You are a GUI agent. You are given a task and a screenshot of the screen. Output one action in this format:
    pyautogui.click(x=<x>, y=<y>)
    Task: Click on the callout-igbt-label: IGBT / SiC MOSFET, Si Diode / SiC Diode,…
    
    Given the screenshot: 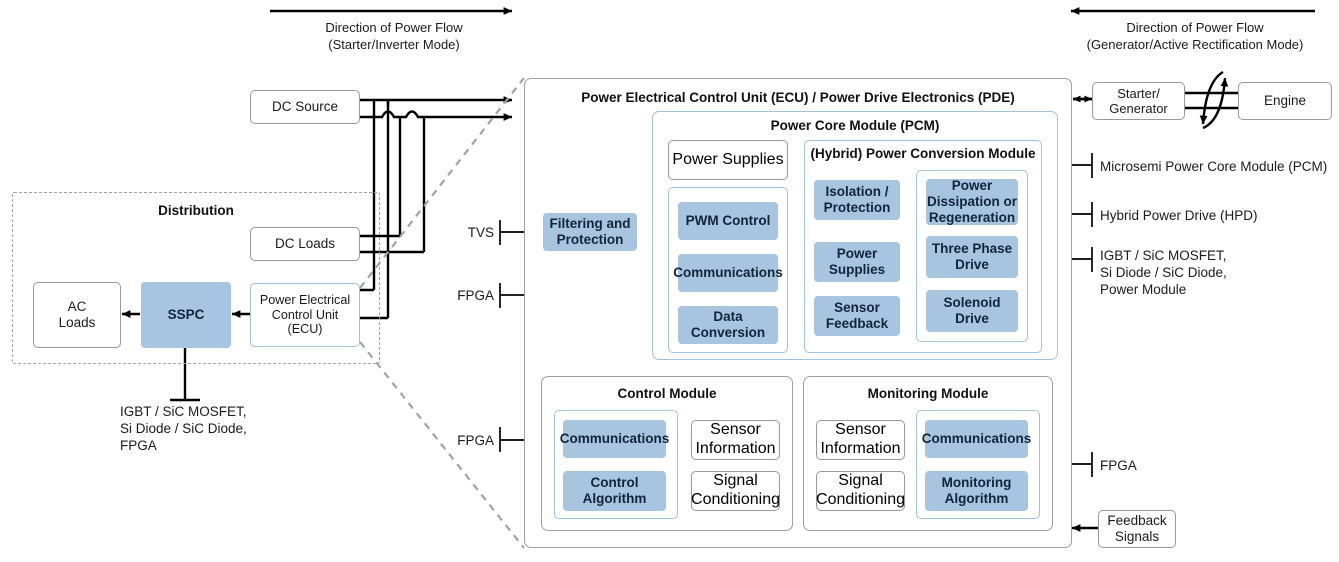 What is the action you would take?
    pyautogui.click(x=1217, y=273)
    